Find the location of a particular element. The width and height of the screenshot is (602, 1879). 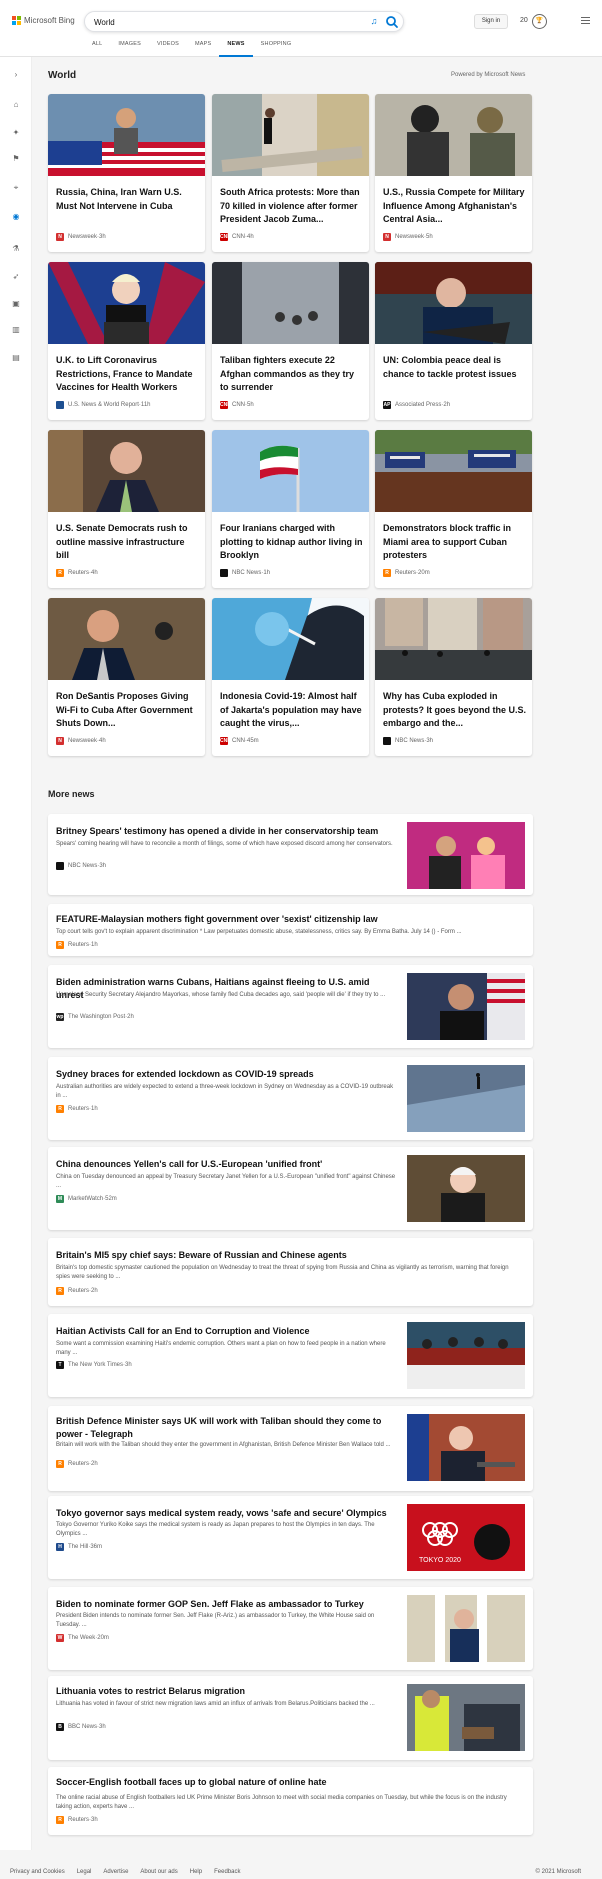

footer-link: About our ads is located at coordinates (158, 1872).